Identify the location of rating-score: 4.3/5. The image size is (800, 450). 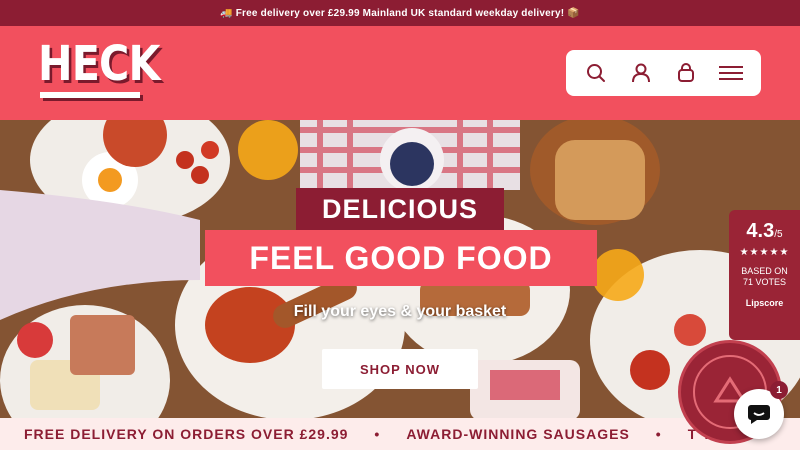
(764, 231).